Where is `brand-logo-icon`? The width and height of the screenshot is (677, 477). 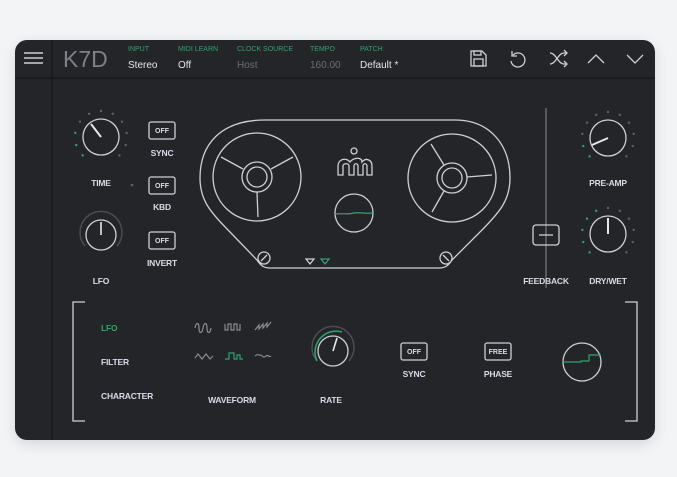
brand-logo-icon is located at coordinates (355, 161).